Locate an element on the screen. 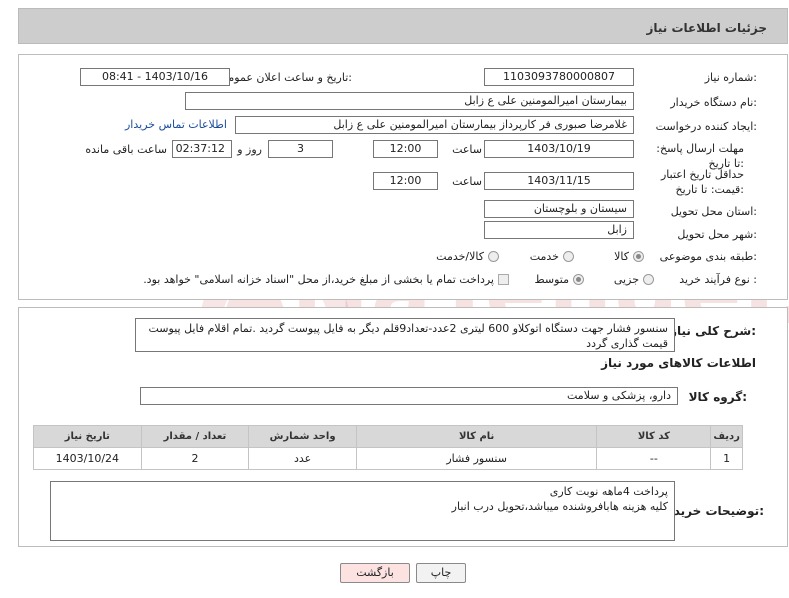 The height and width of the screenshot is (598, 789). need-number-label: شماره نیاز: is located at coordinates (730, 77).